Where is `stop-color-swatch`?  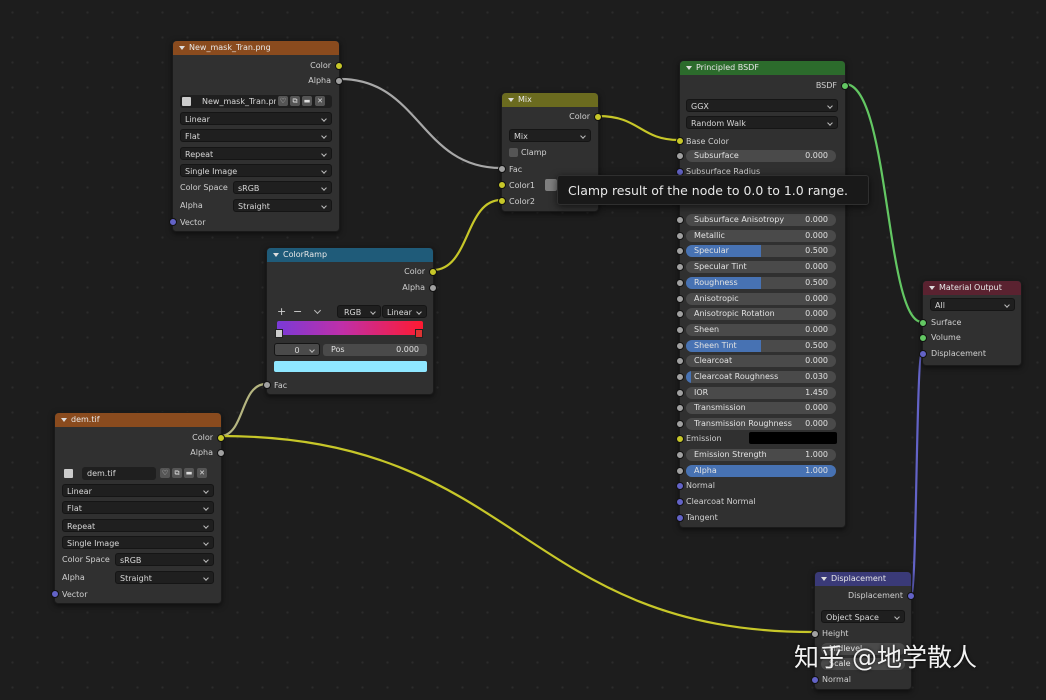
stop-color-swatch is located at coordinates (350, 366).